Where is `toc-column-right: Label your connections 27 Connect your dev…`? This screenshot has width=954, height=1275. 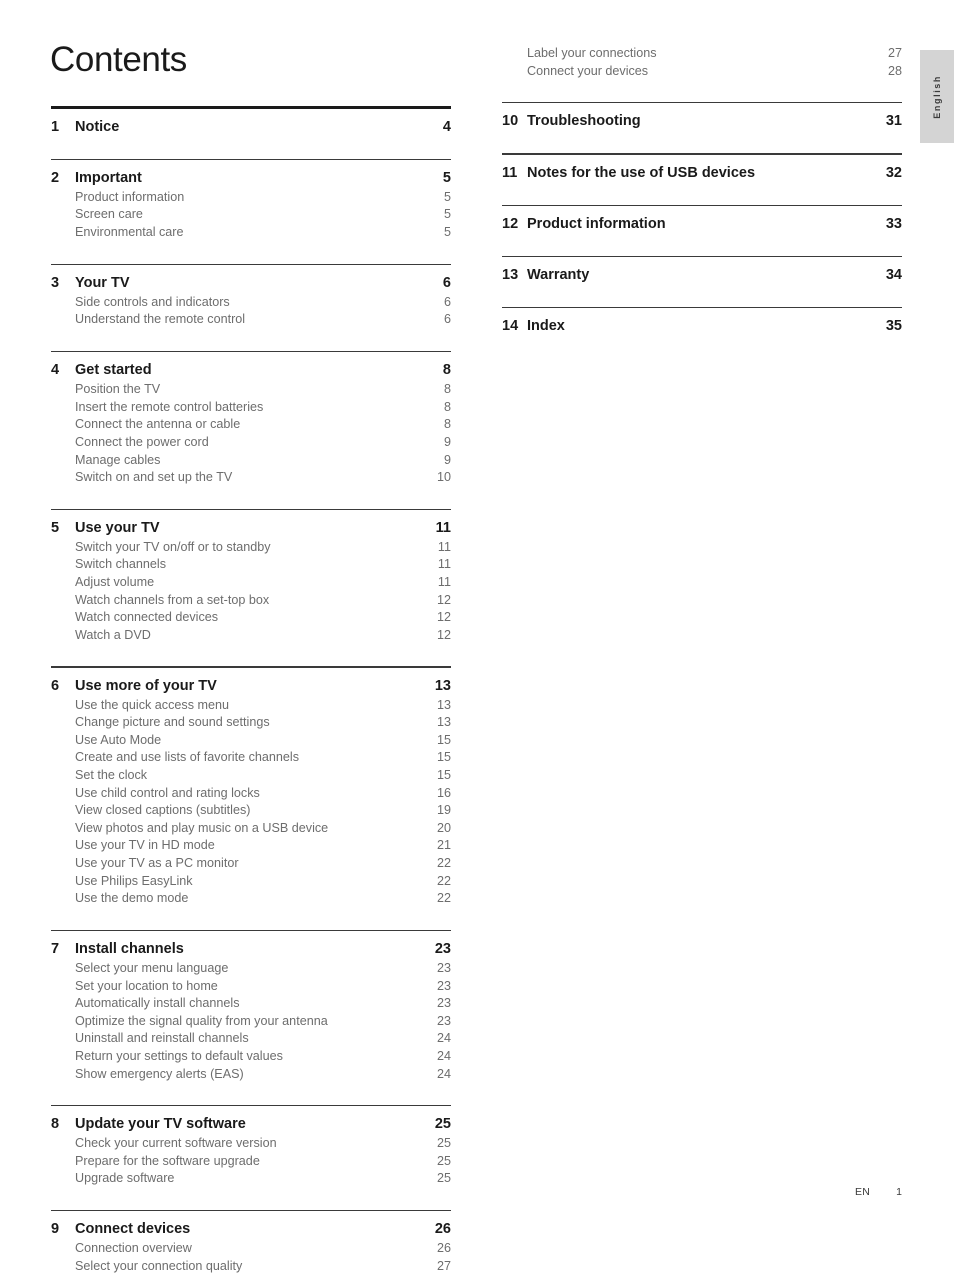 toc-column-right: Label your connections 27 Connect your dev… is located at coordinates (702, 190).